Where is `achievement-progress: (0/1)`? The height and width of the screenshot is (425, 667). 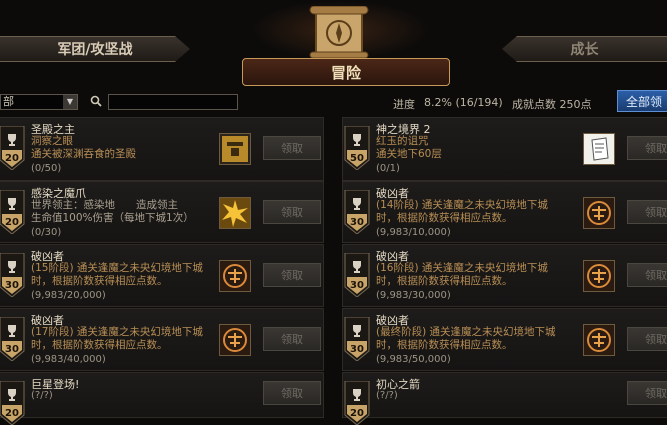 achievement-progress: (0/1) is located at coordinates (388, 168).